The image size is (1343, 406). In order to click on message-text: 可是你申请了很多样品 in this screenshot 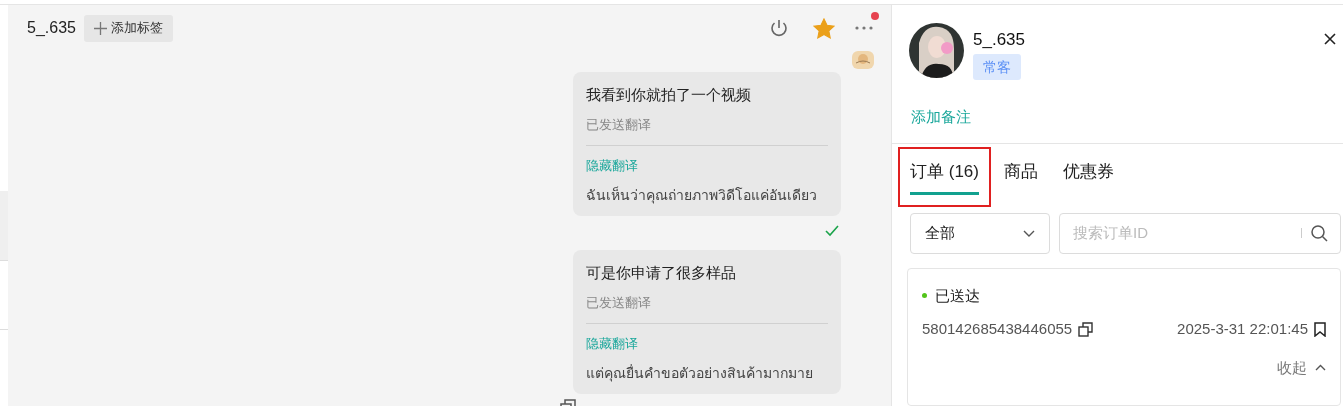, I will do `click(661, 273)`.